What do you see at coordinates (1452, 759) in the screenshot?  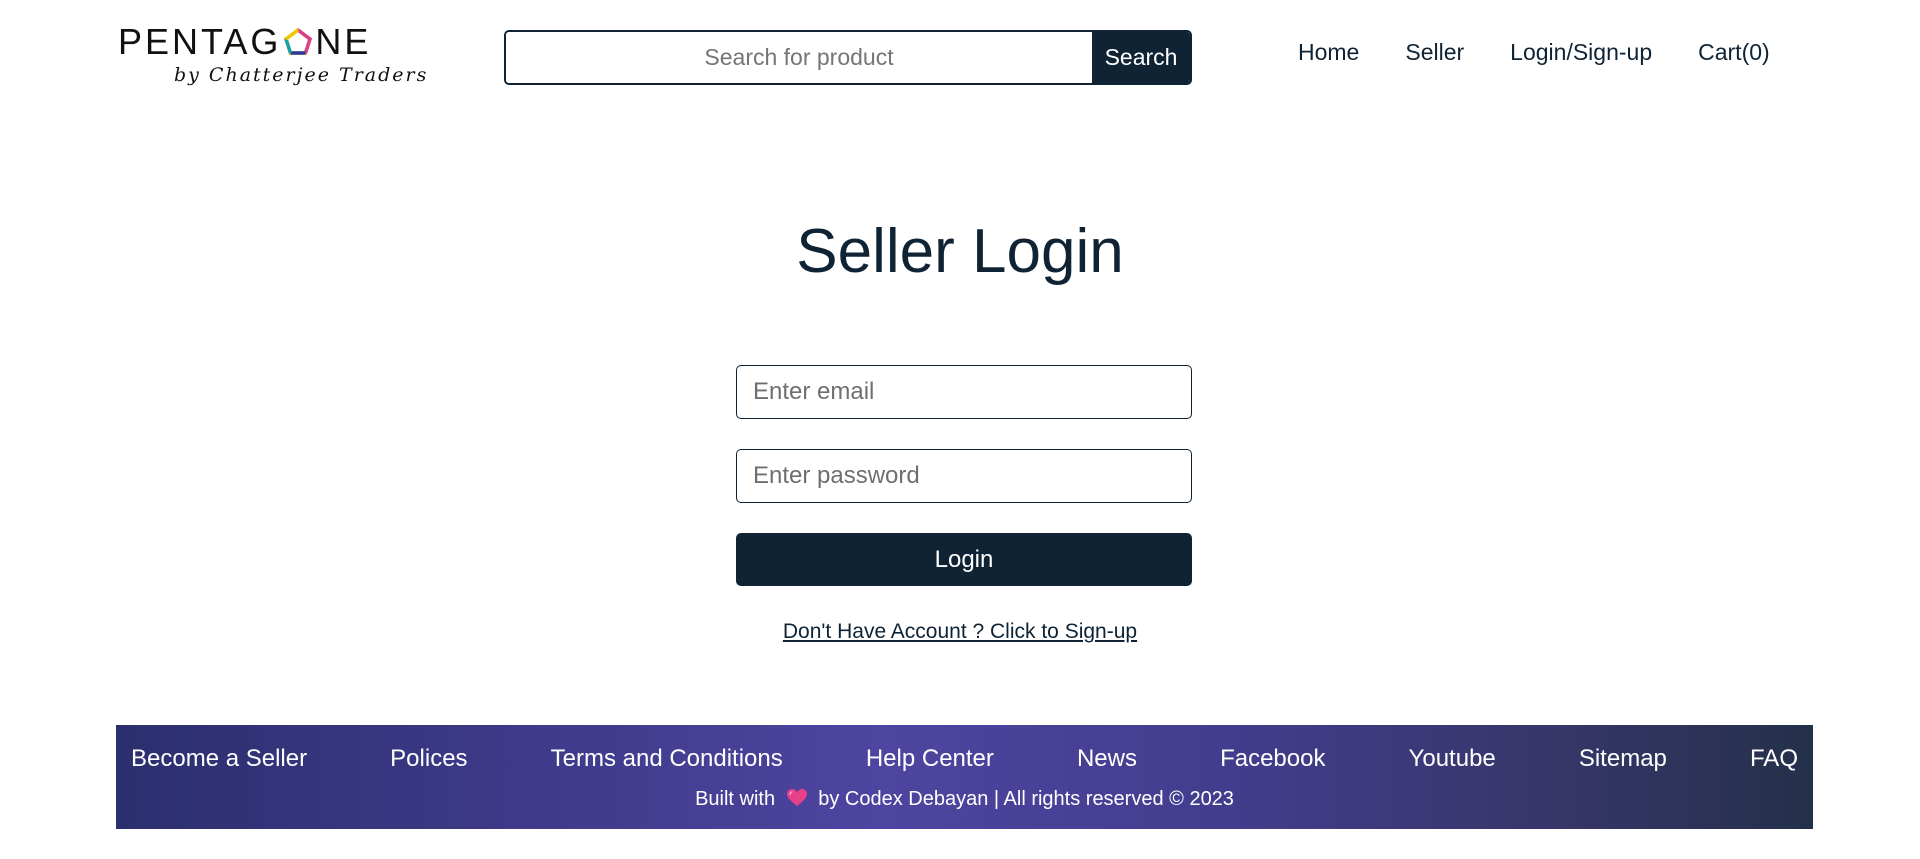 I see `footer-link-youtube: Youtube` at bounding box center [1452, 759].